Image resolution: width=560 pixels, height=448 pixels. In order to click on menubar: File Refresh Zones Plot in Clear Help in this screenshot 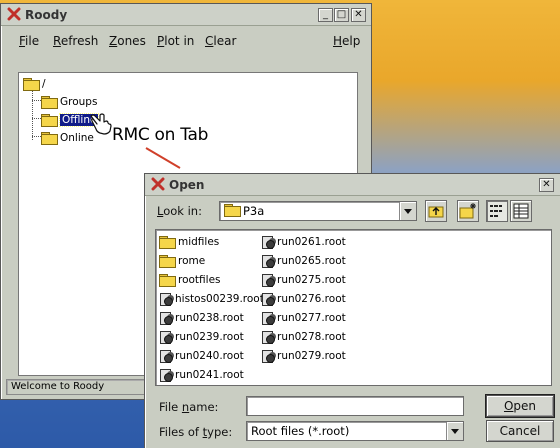, I will do `click(186, 41)`.